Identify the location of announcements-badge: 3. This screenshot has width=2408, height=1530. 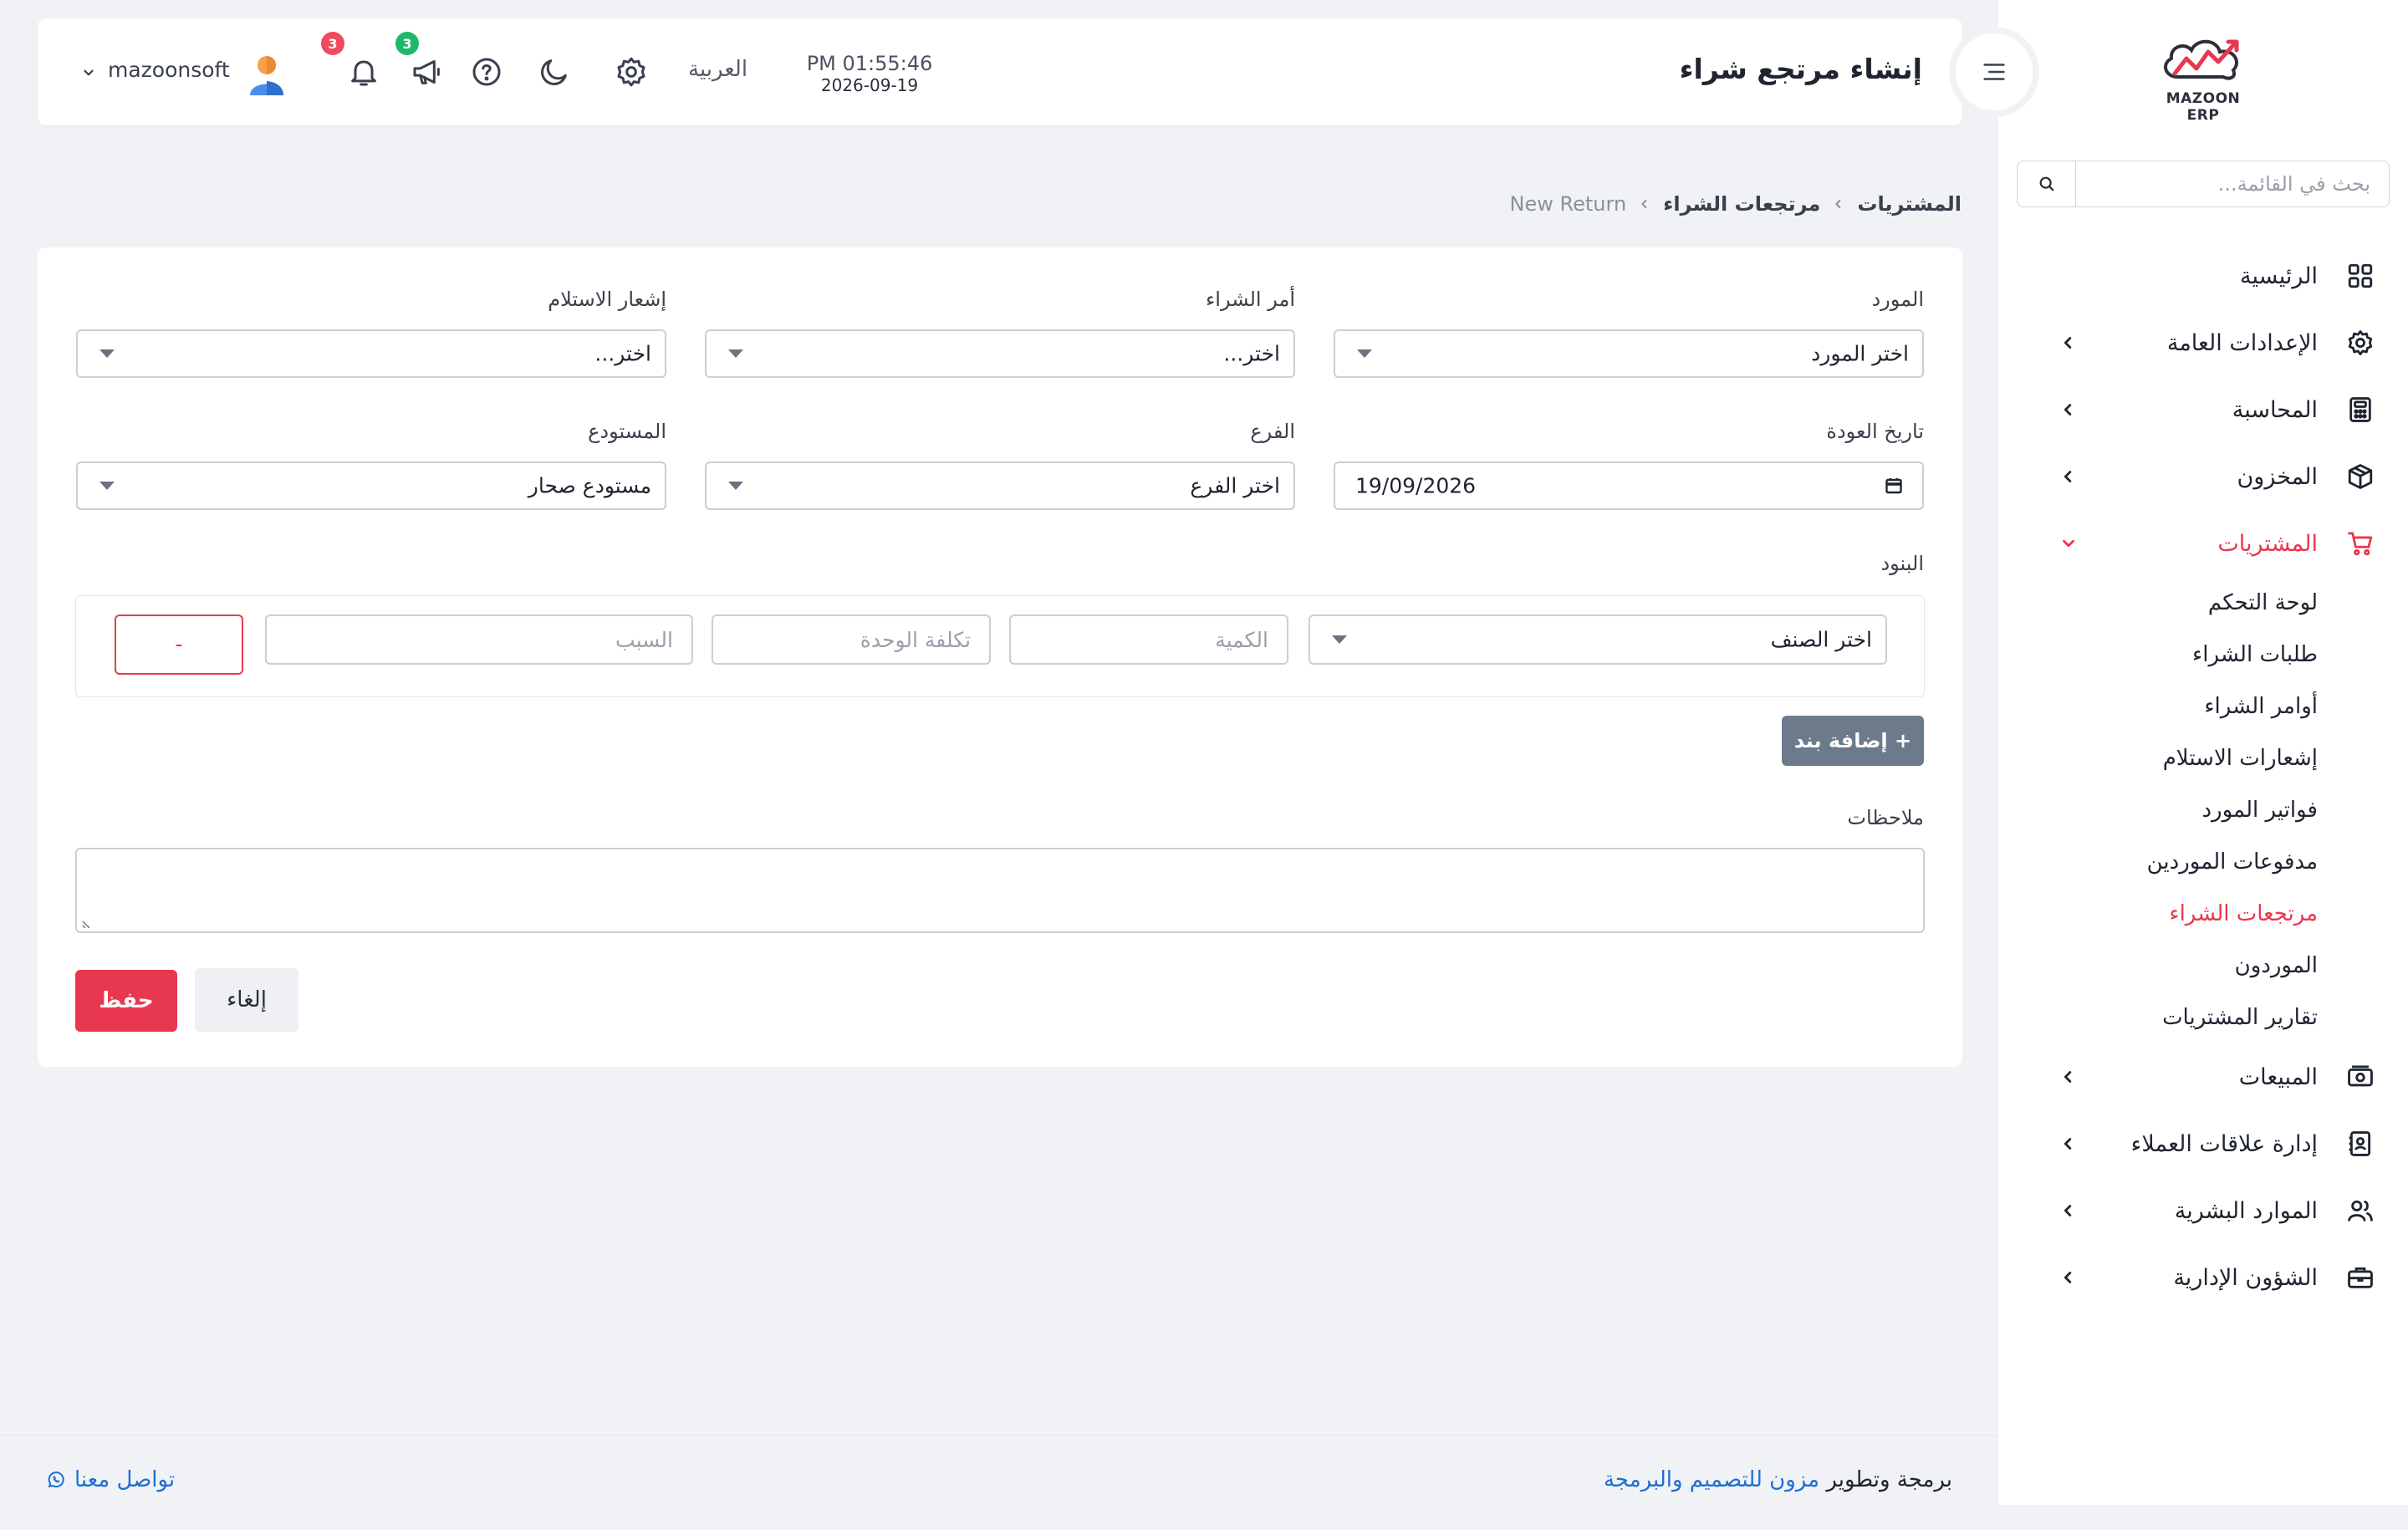
(407, 43).